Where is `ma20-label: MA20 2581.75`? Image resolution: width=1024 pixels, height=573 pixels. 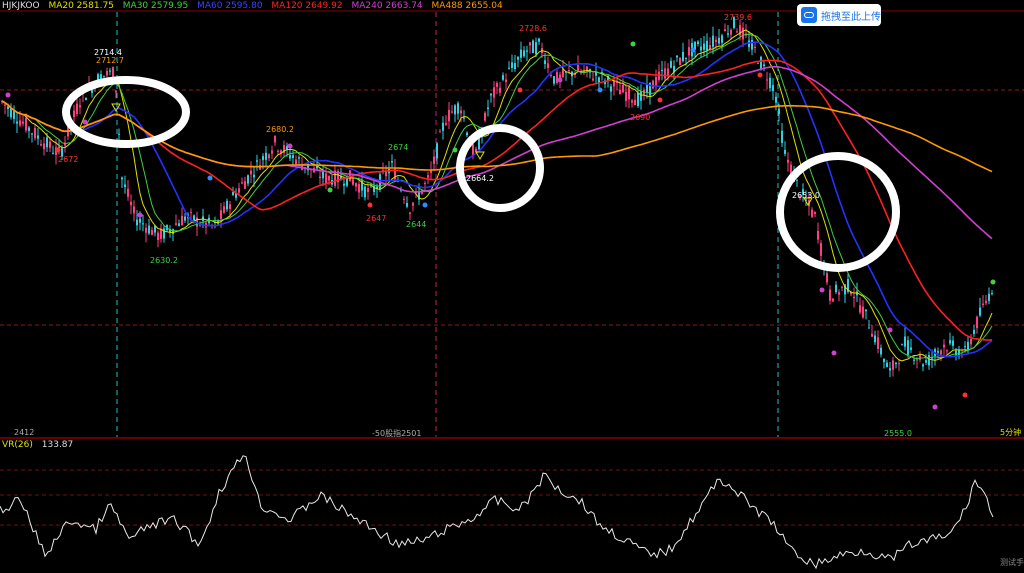
ma20-label: MA20 2581.75 is located at coordinates (81, 6).